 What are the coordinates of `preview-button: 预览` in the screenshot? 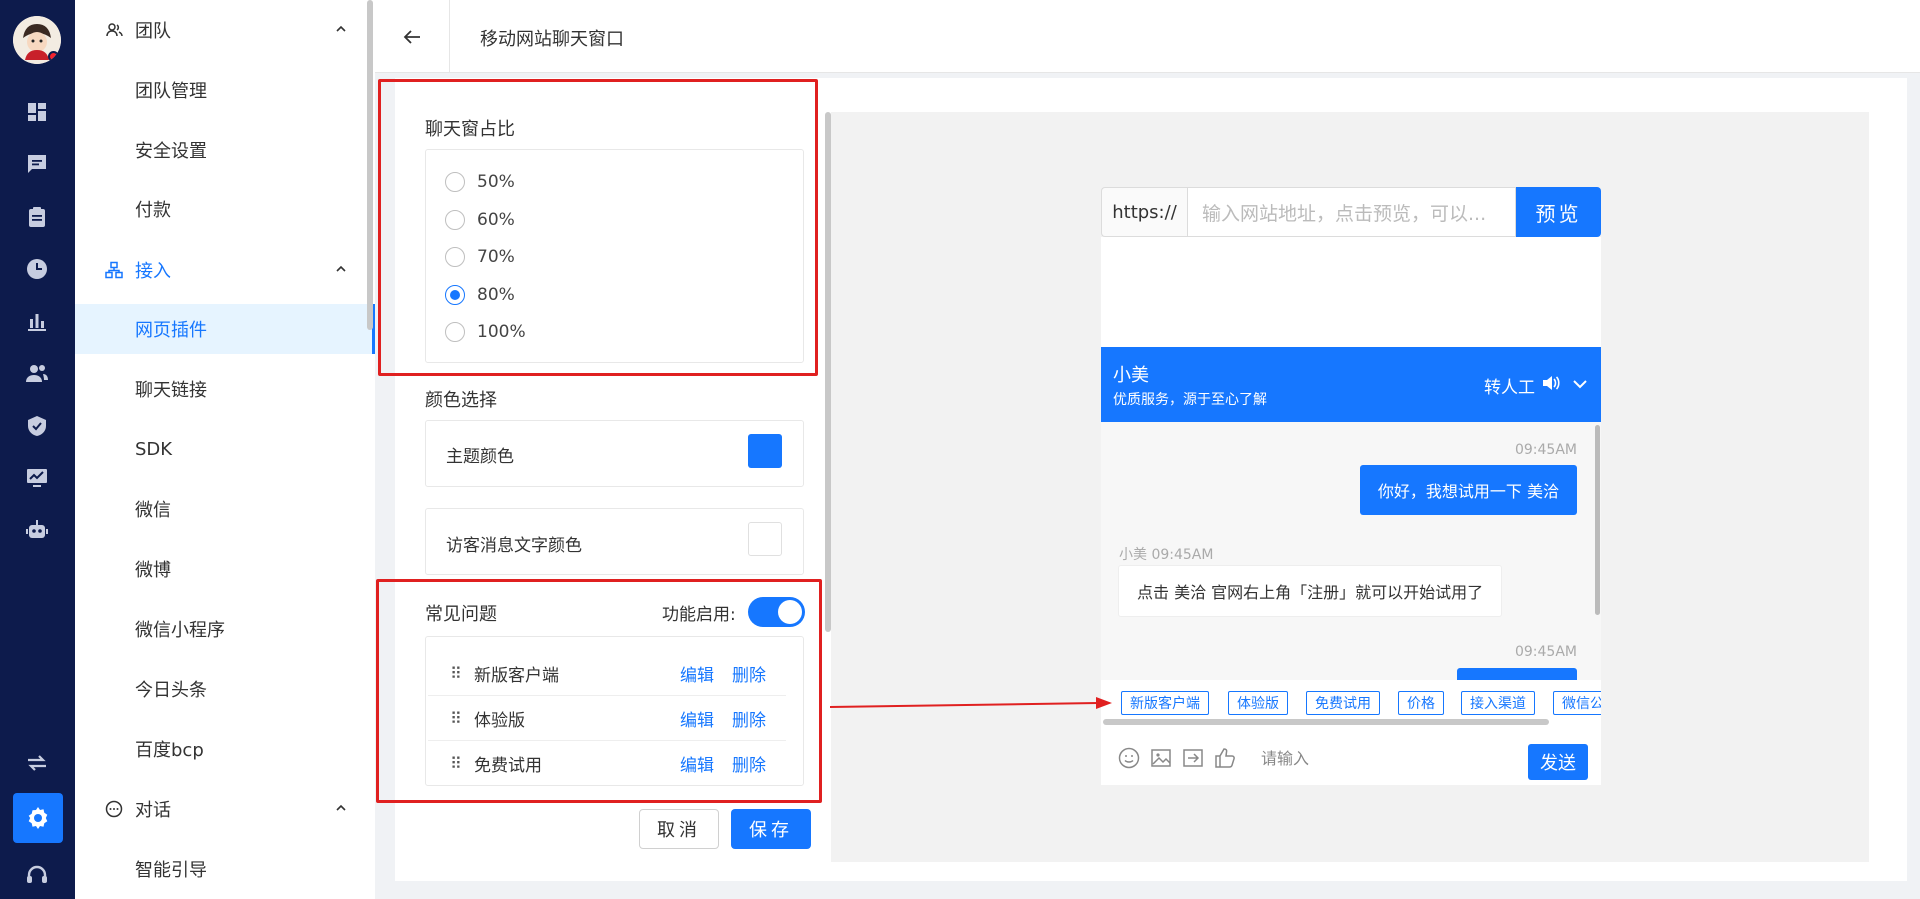 It's located at (1558, 212).